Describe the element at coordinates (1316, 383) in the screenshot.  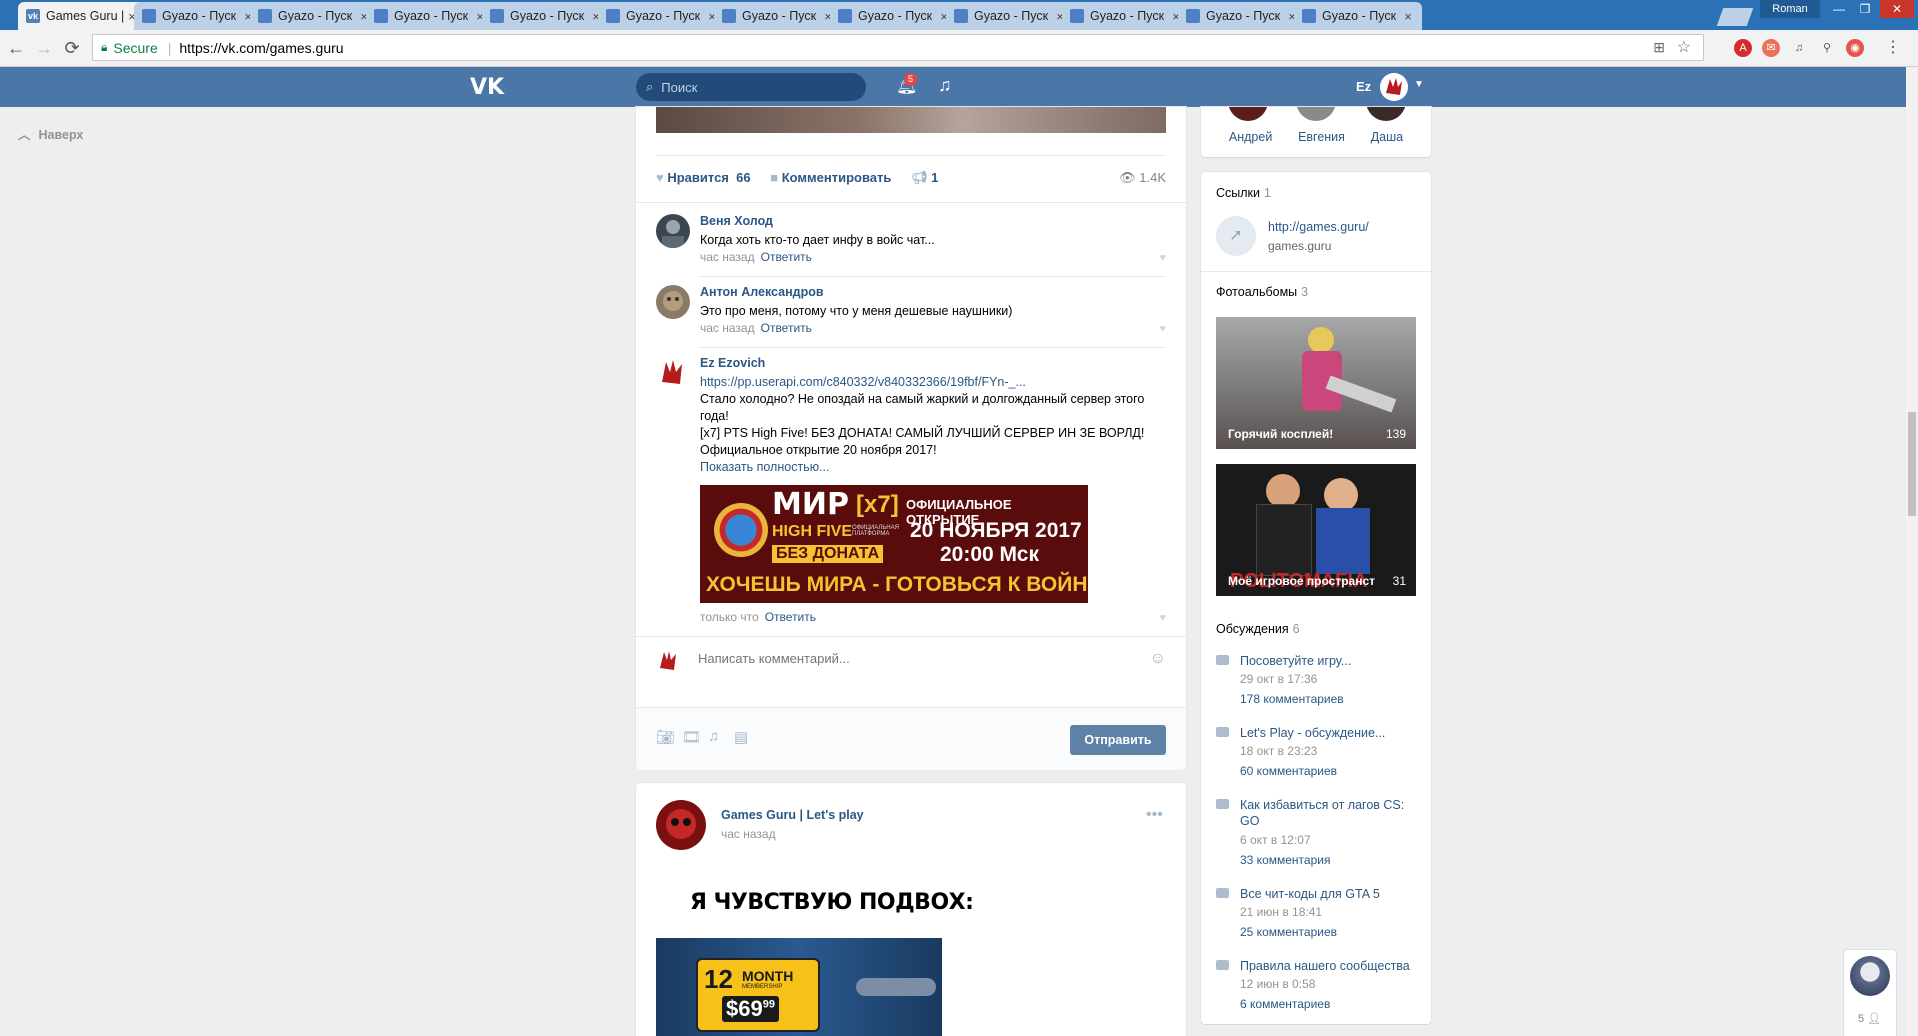
I see `album-thumbnail: Горячий косплей! 139` at that location.